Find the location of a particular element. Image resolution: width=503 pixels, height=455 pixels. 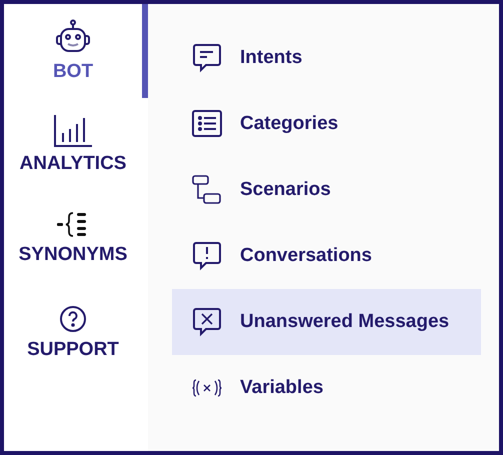

rail-tab: ANALYTICS is located at coordinates (76, 145).